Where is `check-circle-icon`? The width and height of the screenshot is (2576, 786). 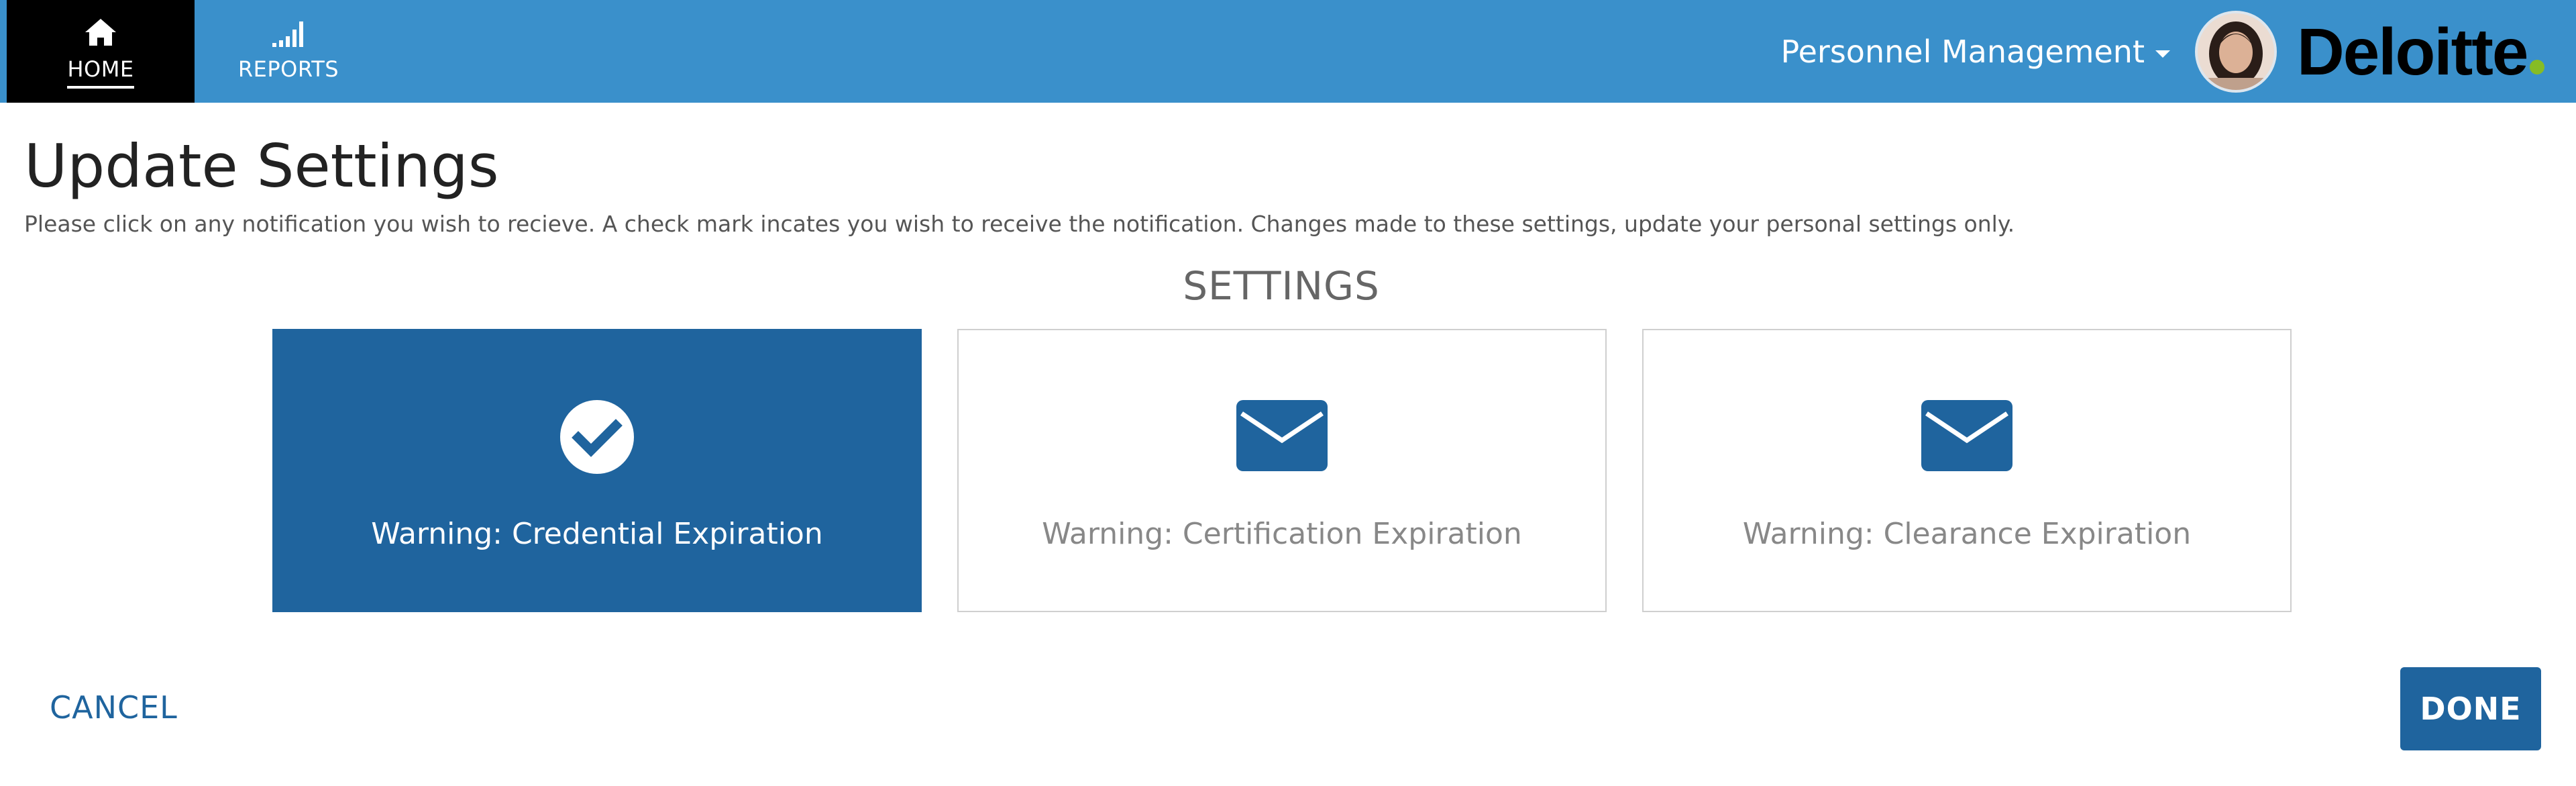 check-circle-icon is located at coordinates (597, 437).